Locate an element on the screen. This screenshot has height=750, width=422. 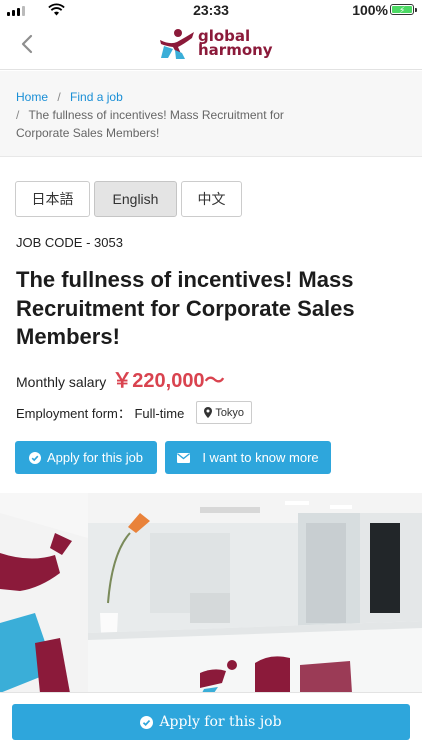
global-harmony-logo: global harmony is located at coordinates (215, 43).